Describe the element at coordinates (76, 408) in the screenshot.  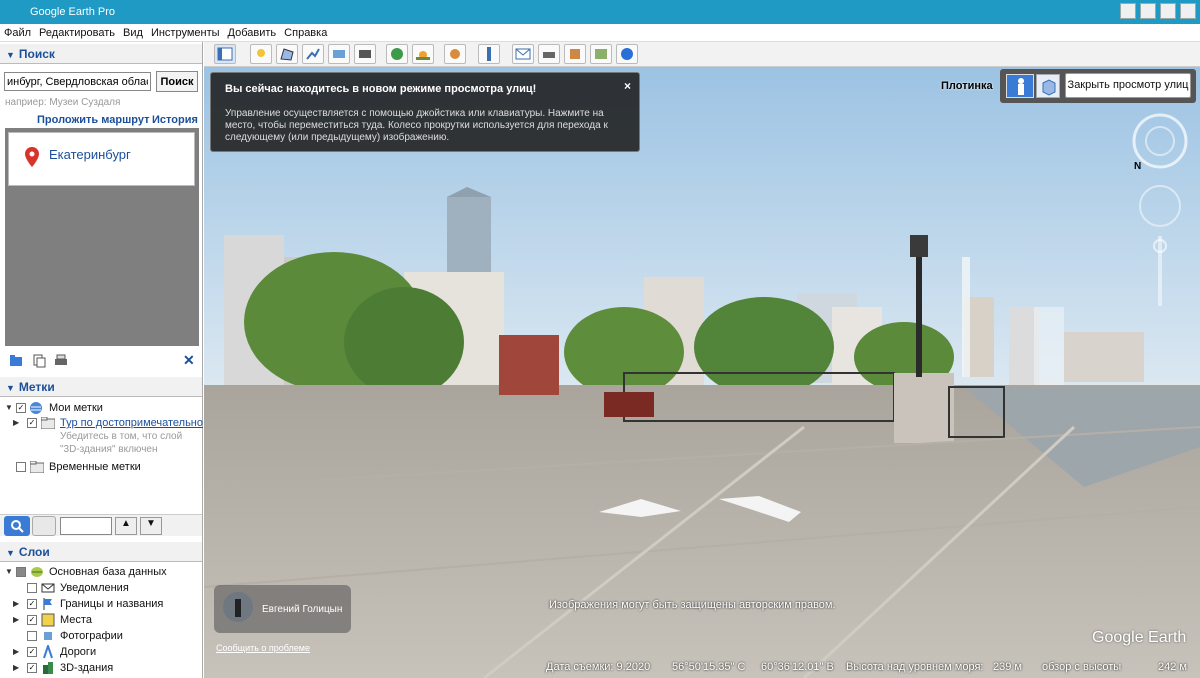
I see `tree-label: Мои метки` at that location.